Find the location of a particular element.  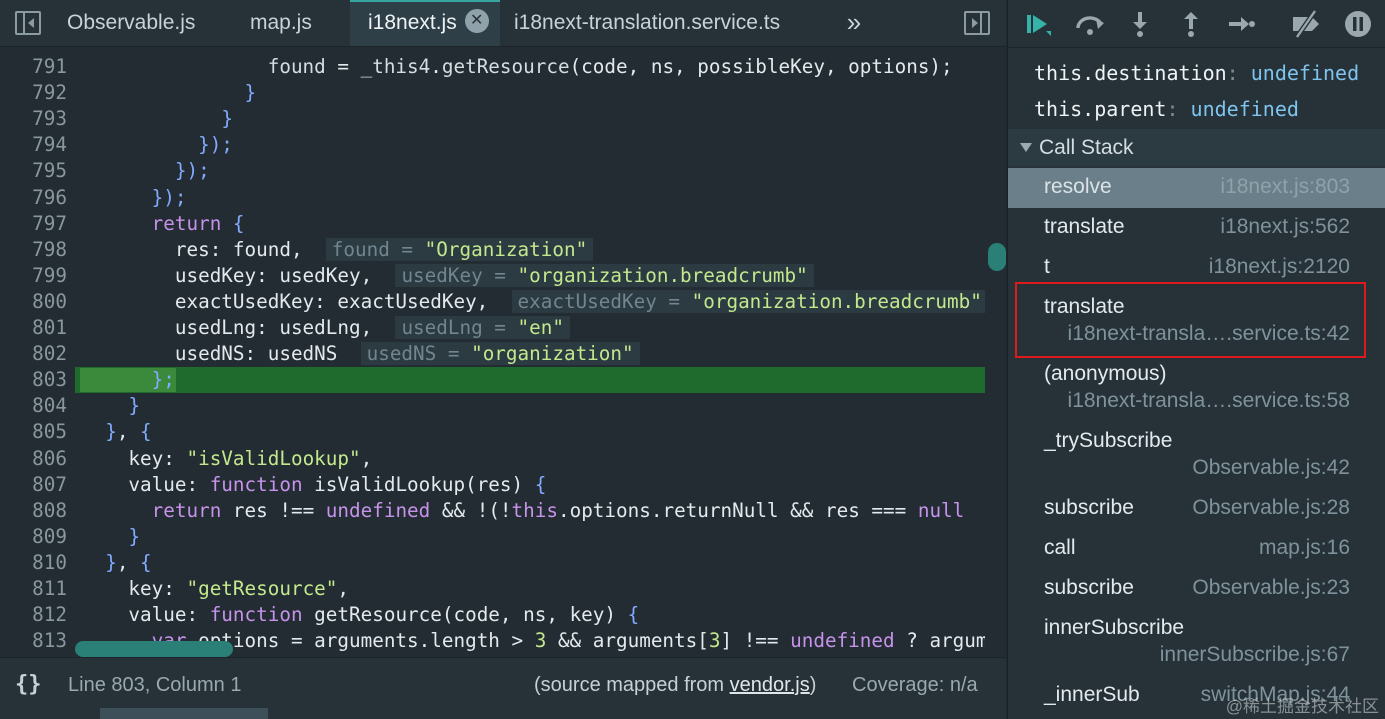

frame-location: i18next.js:562 is located at coordinates (1285, 226).